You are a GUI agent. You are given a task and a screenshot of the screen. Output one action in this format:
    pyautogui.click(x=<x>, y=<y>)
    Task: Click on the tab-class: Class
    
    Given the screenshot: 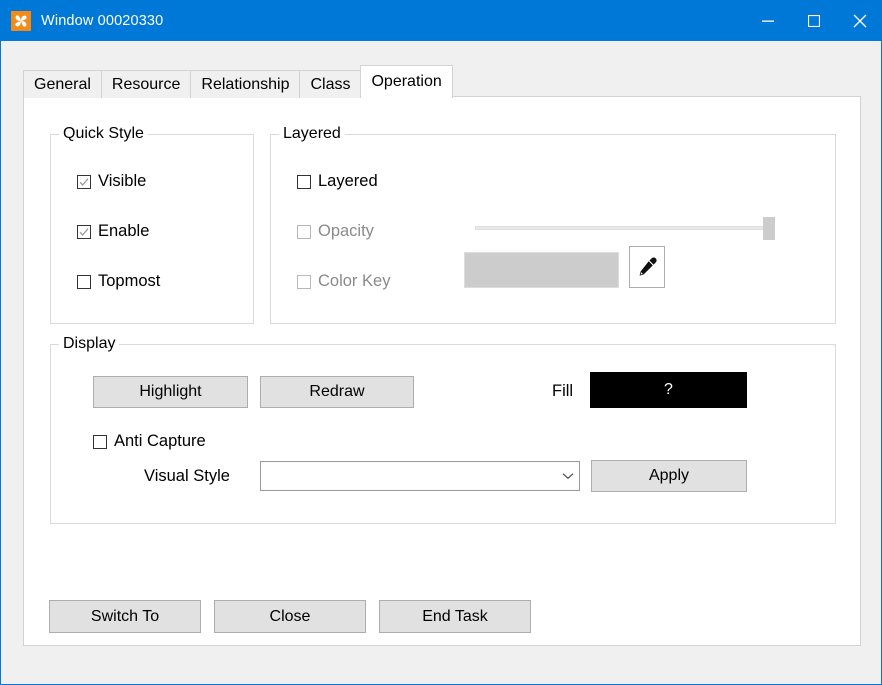 What is the action you would take?
    pyautogui.click(x=330, y=84)
    